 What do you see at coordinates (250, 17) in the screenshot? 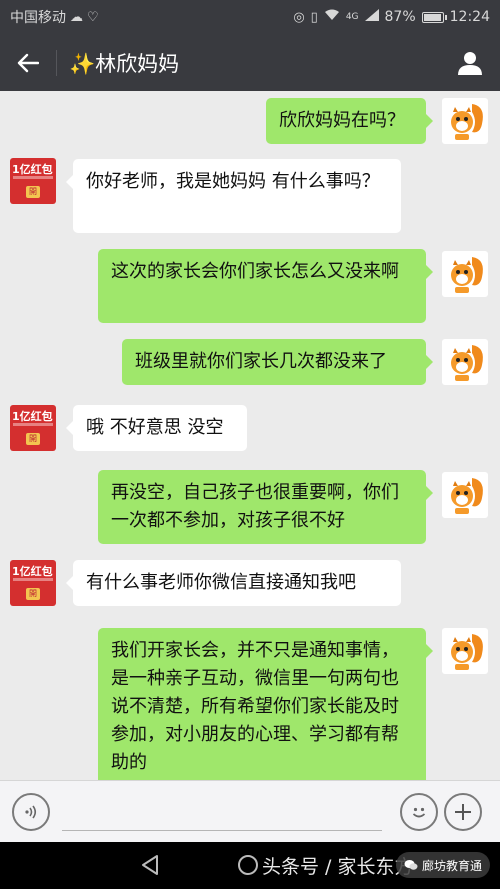
I see `status-bar: 中国移动 ☁ ♡ ◎ ▯ 4G 87% 12:24` at bounding box center [250, 17].